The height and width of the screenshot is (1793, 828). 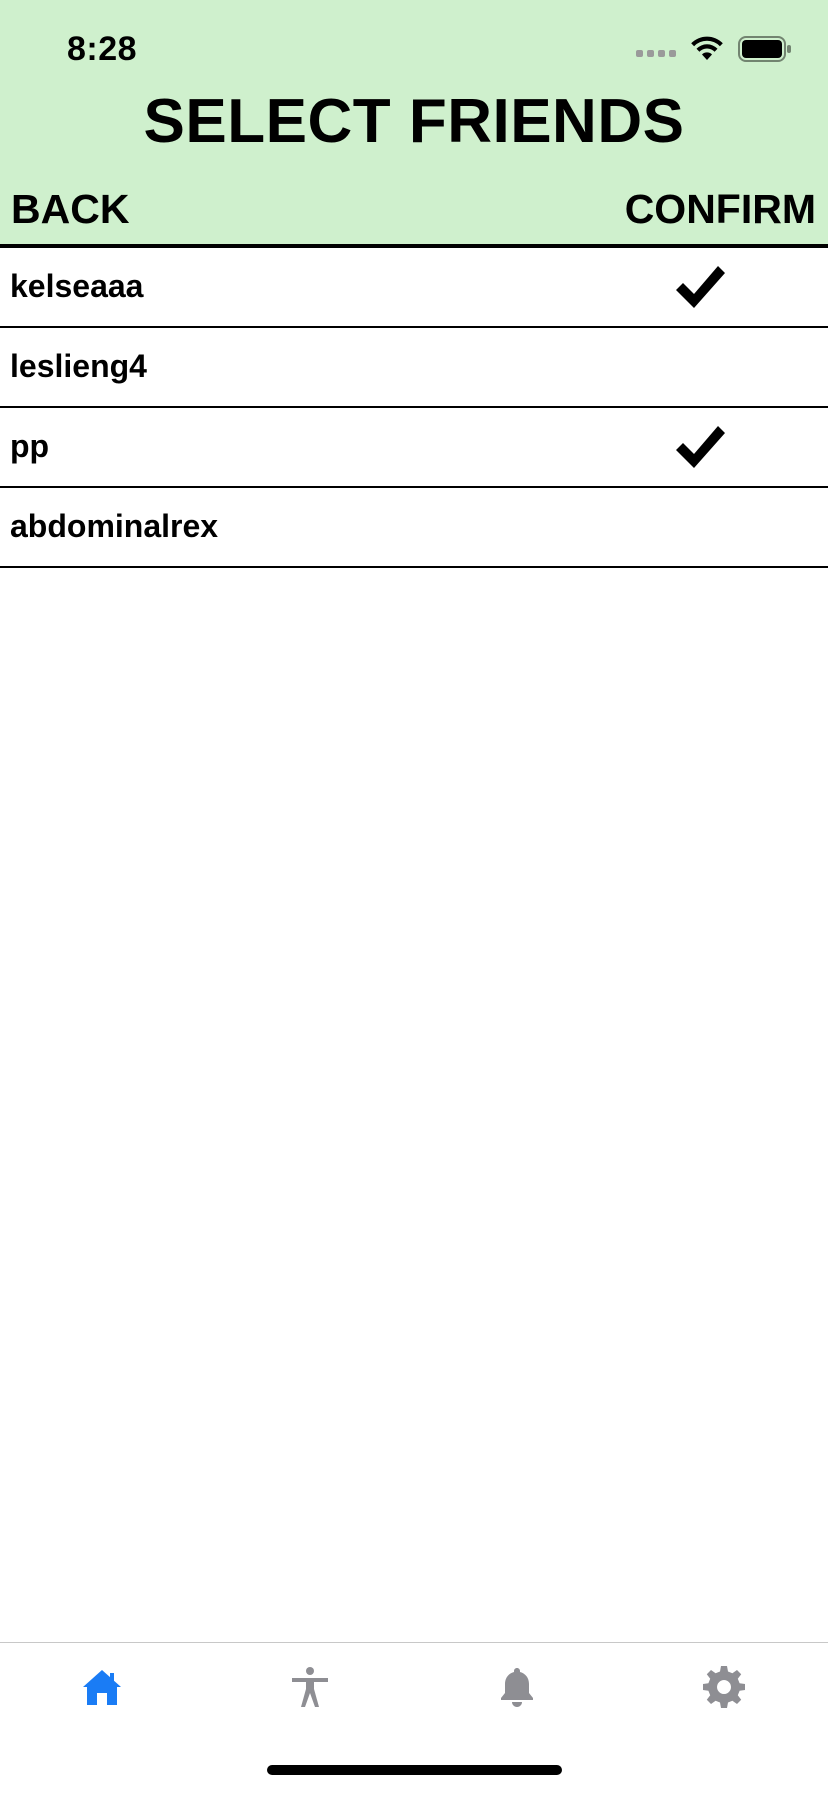 I want to click on header: 8:28 SELECT FRIENDS BACK CONFIRM, so click(x=414, y=124).